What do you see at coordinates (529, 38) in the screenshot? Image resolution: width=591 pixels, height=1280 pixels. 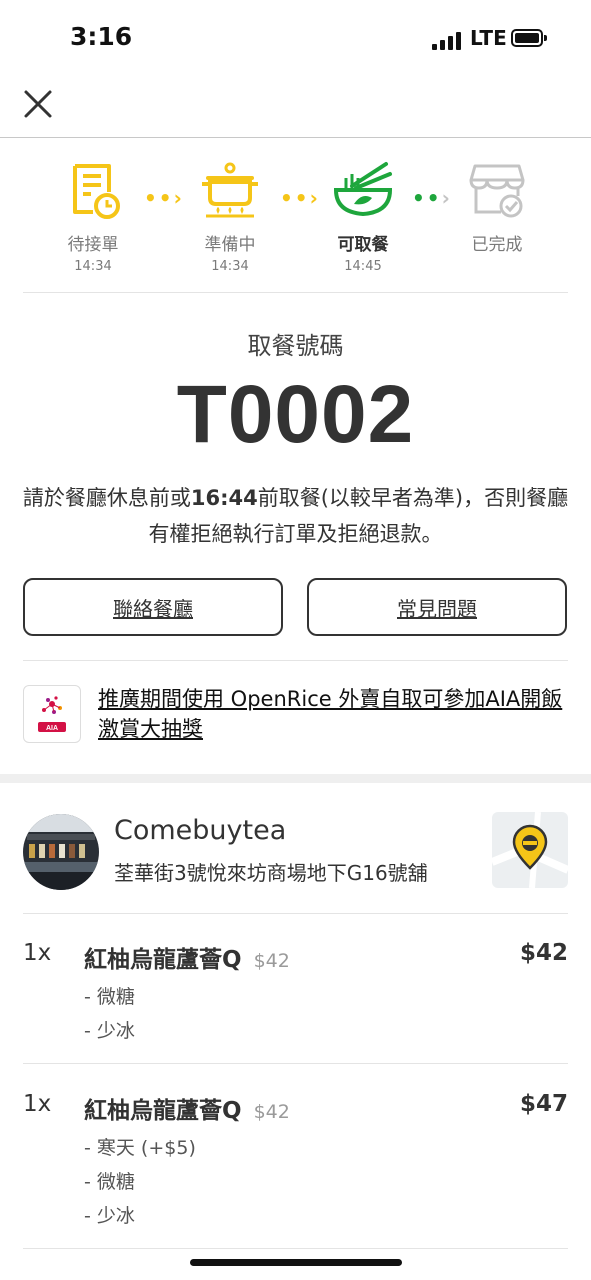 I see `battery-icon` at bounding box center [529, 38].